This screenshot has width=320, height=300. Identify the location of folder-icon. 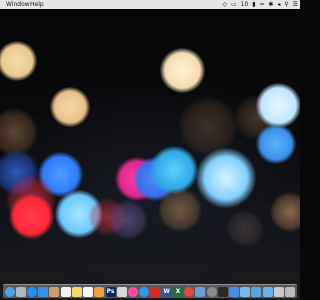
(245, 291).